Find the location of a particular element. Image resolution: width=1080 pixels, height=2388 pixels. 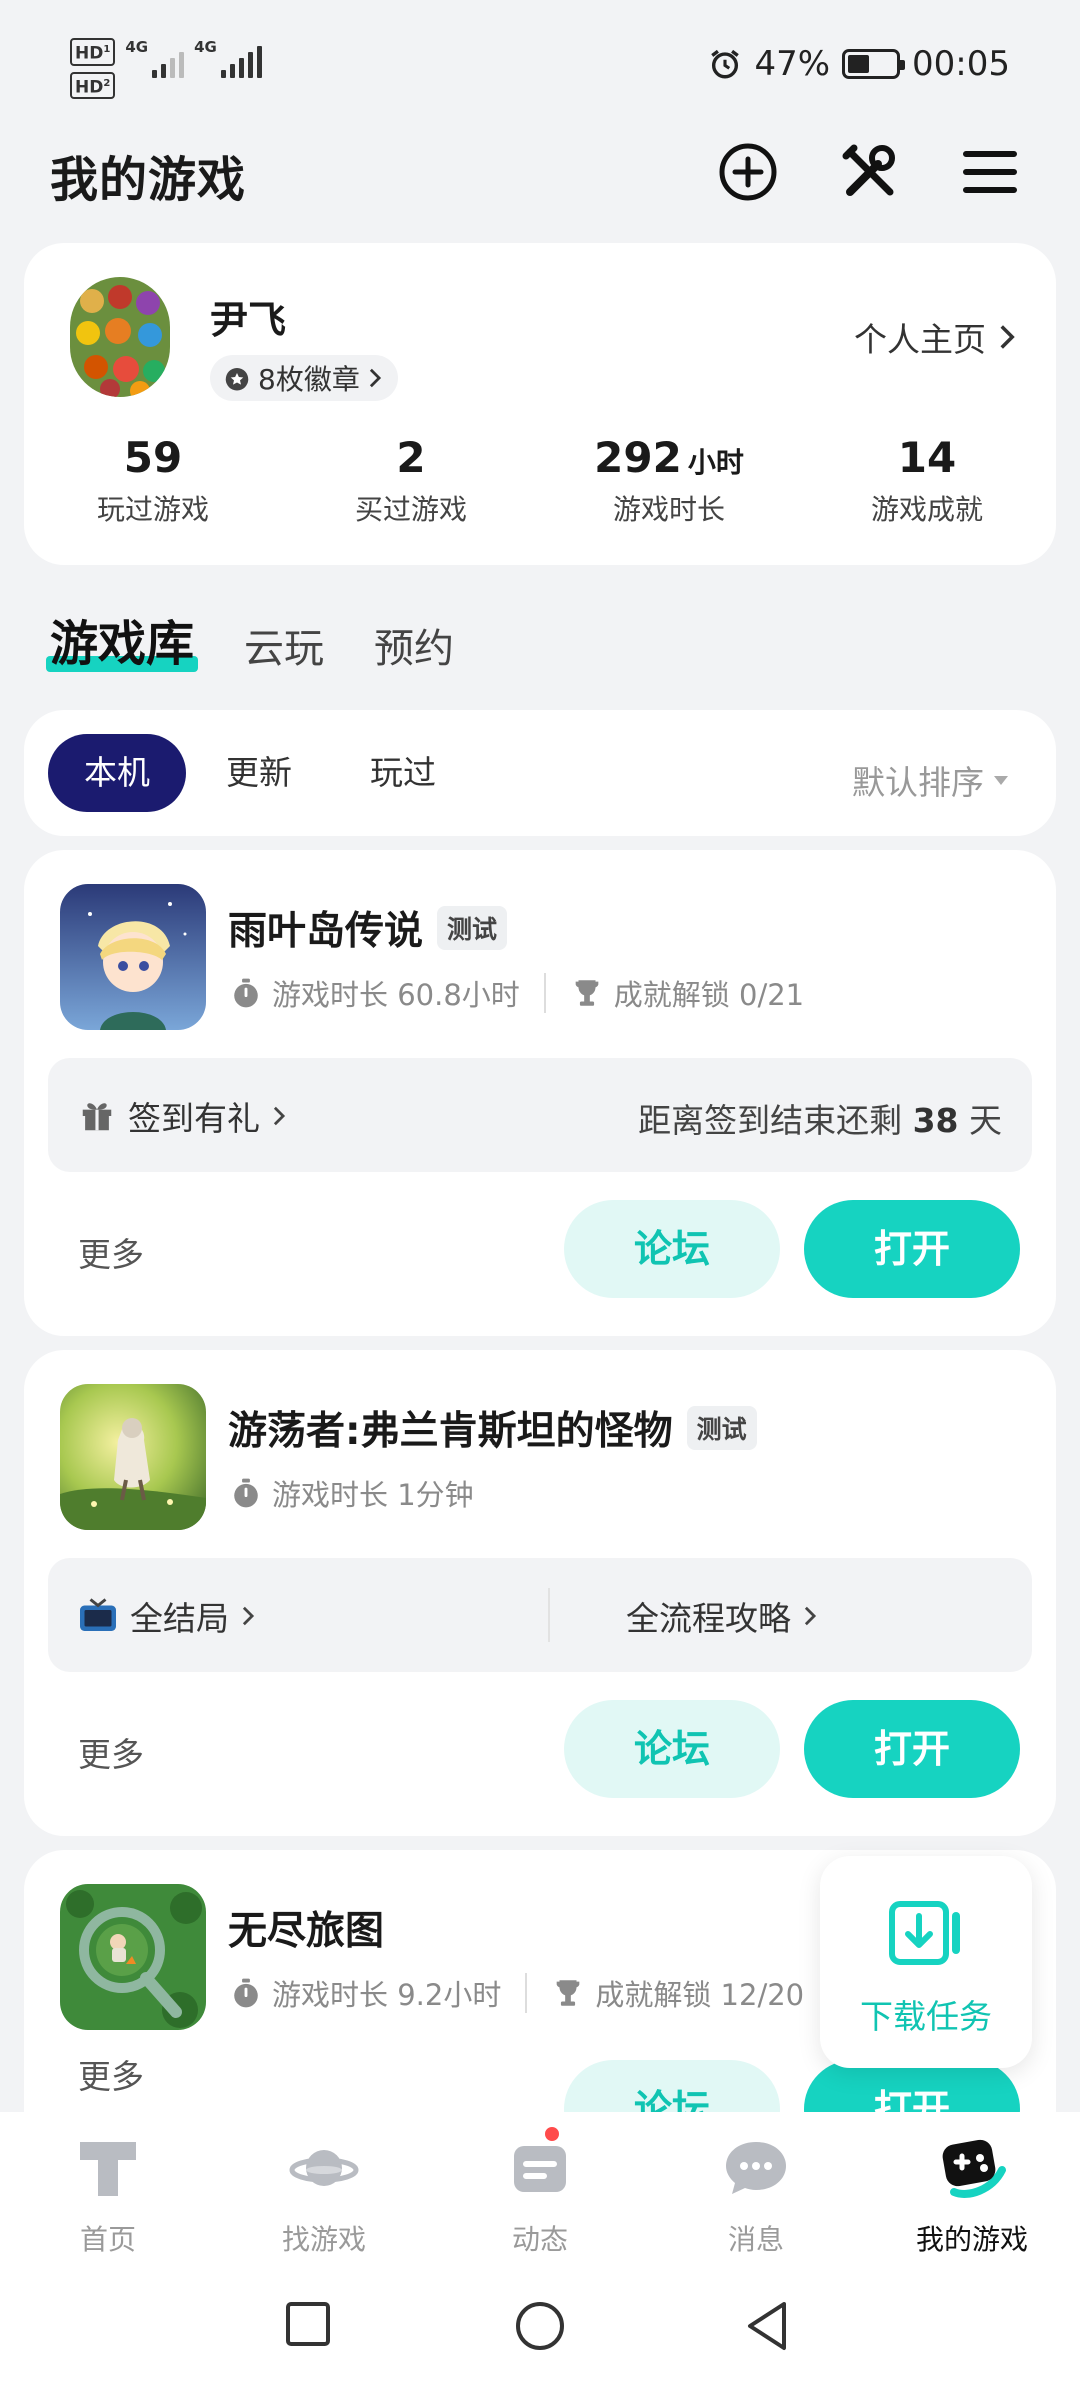

tab-cloud: 云玩 is located at coordinates (284, 645).